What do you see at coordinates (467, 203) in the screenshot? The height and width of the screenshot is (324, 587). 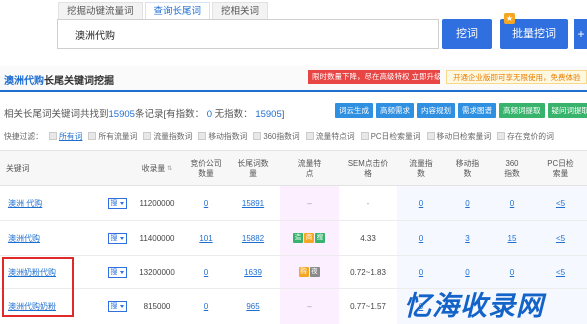 I see `mobile-index-link: 0` at bounding box center [467, 203].